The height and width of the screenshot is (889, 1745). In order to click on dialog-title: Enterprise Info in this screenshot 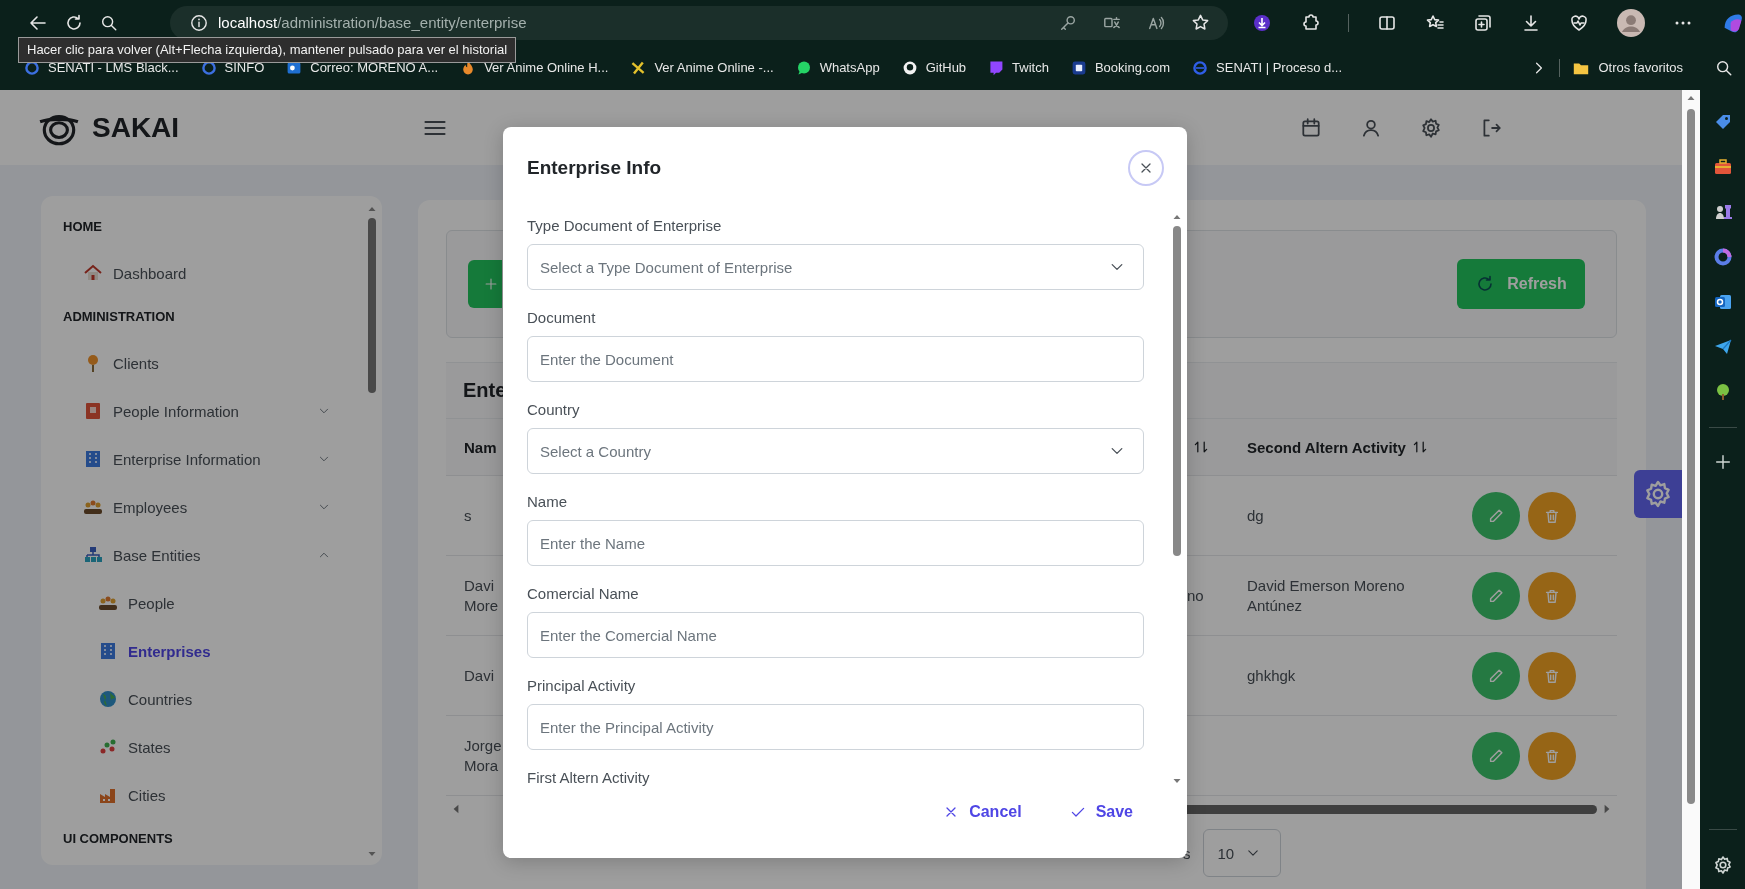, I will do `click(594, 167)`.